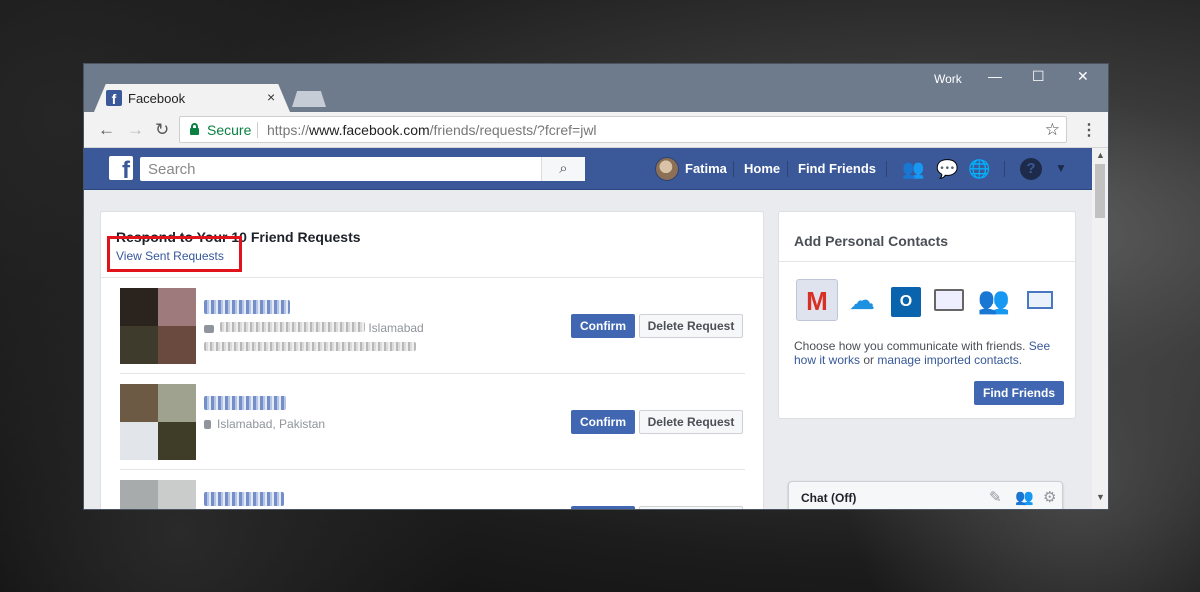  What do you see at coordinates (906, 300) in the screenshot?
I see `outlook-icon: O` at bounding box center [906, 300].